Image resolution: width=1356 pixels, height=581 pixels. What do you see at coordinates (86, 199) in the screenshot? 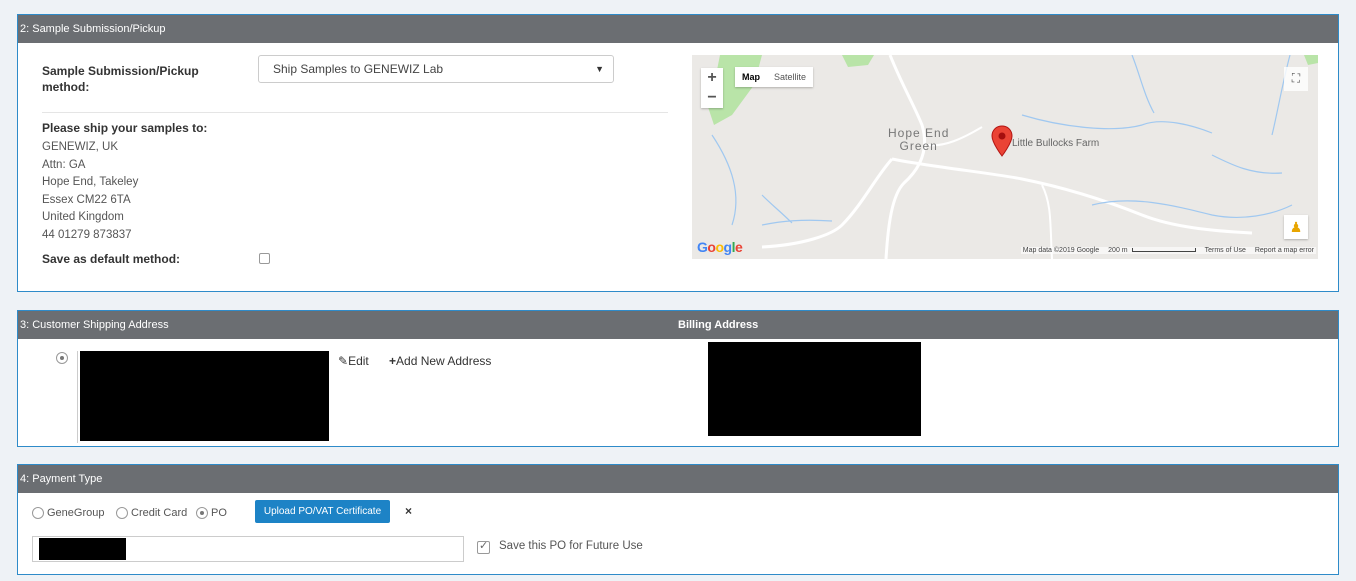
I see `address-line: Essex CM22 6TA` at bounding box center [86, 199].